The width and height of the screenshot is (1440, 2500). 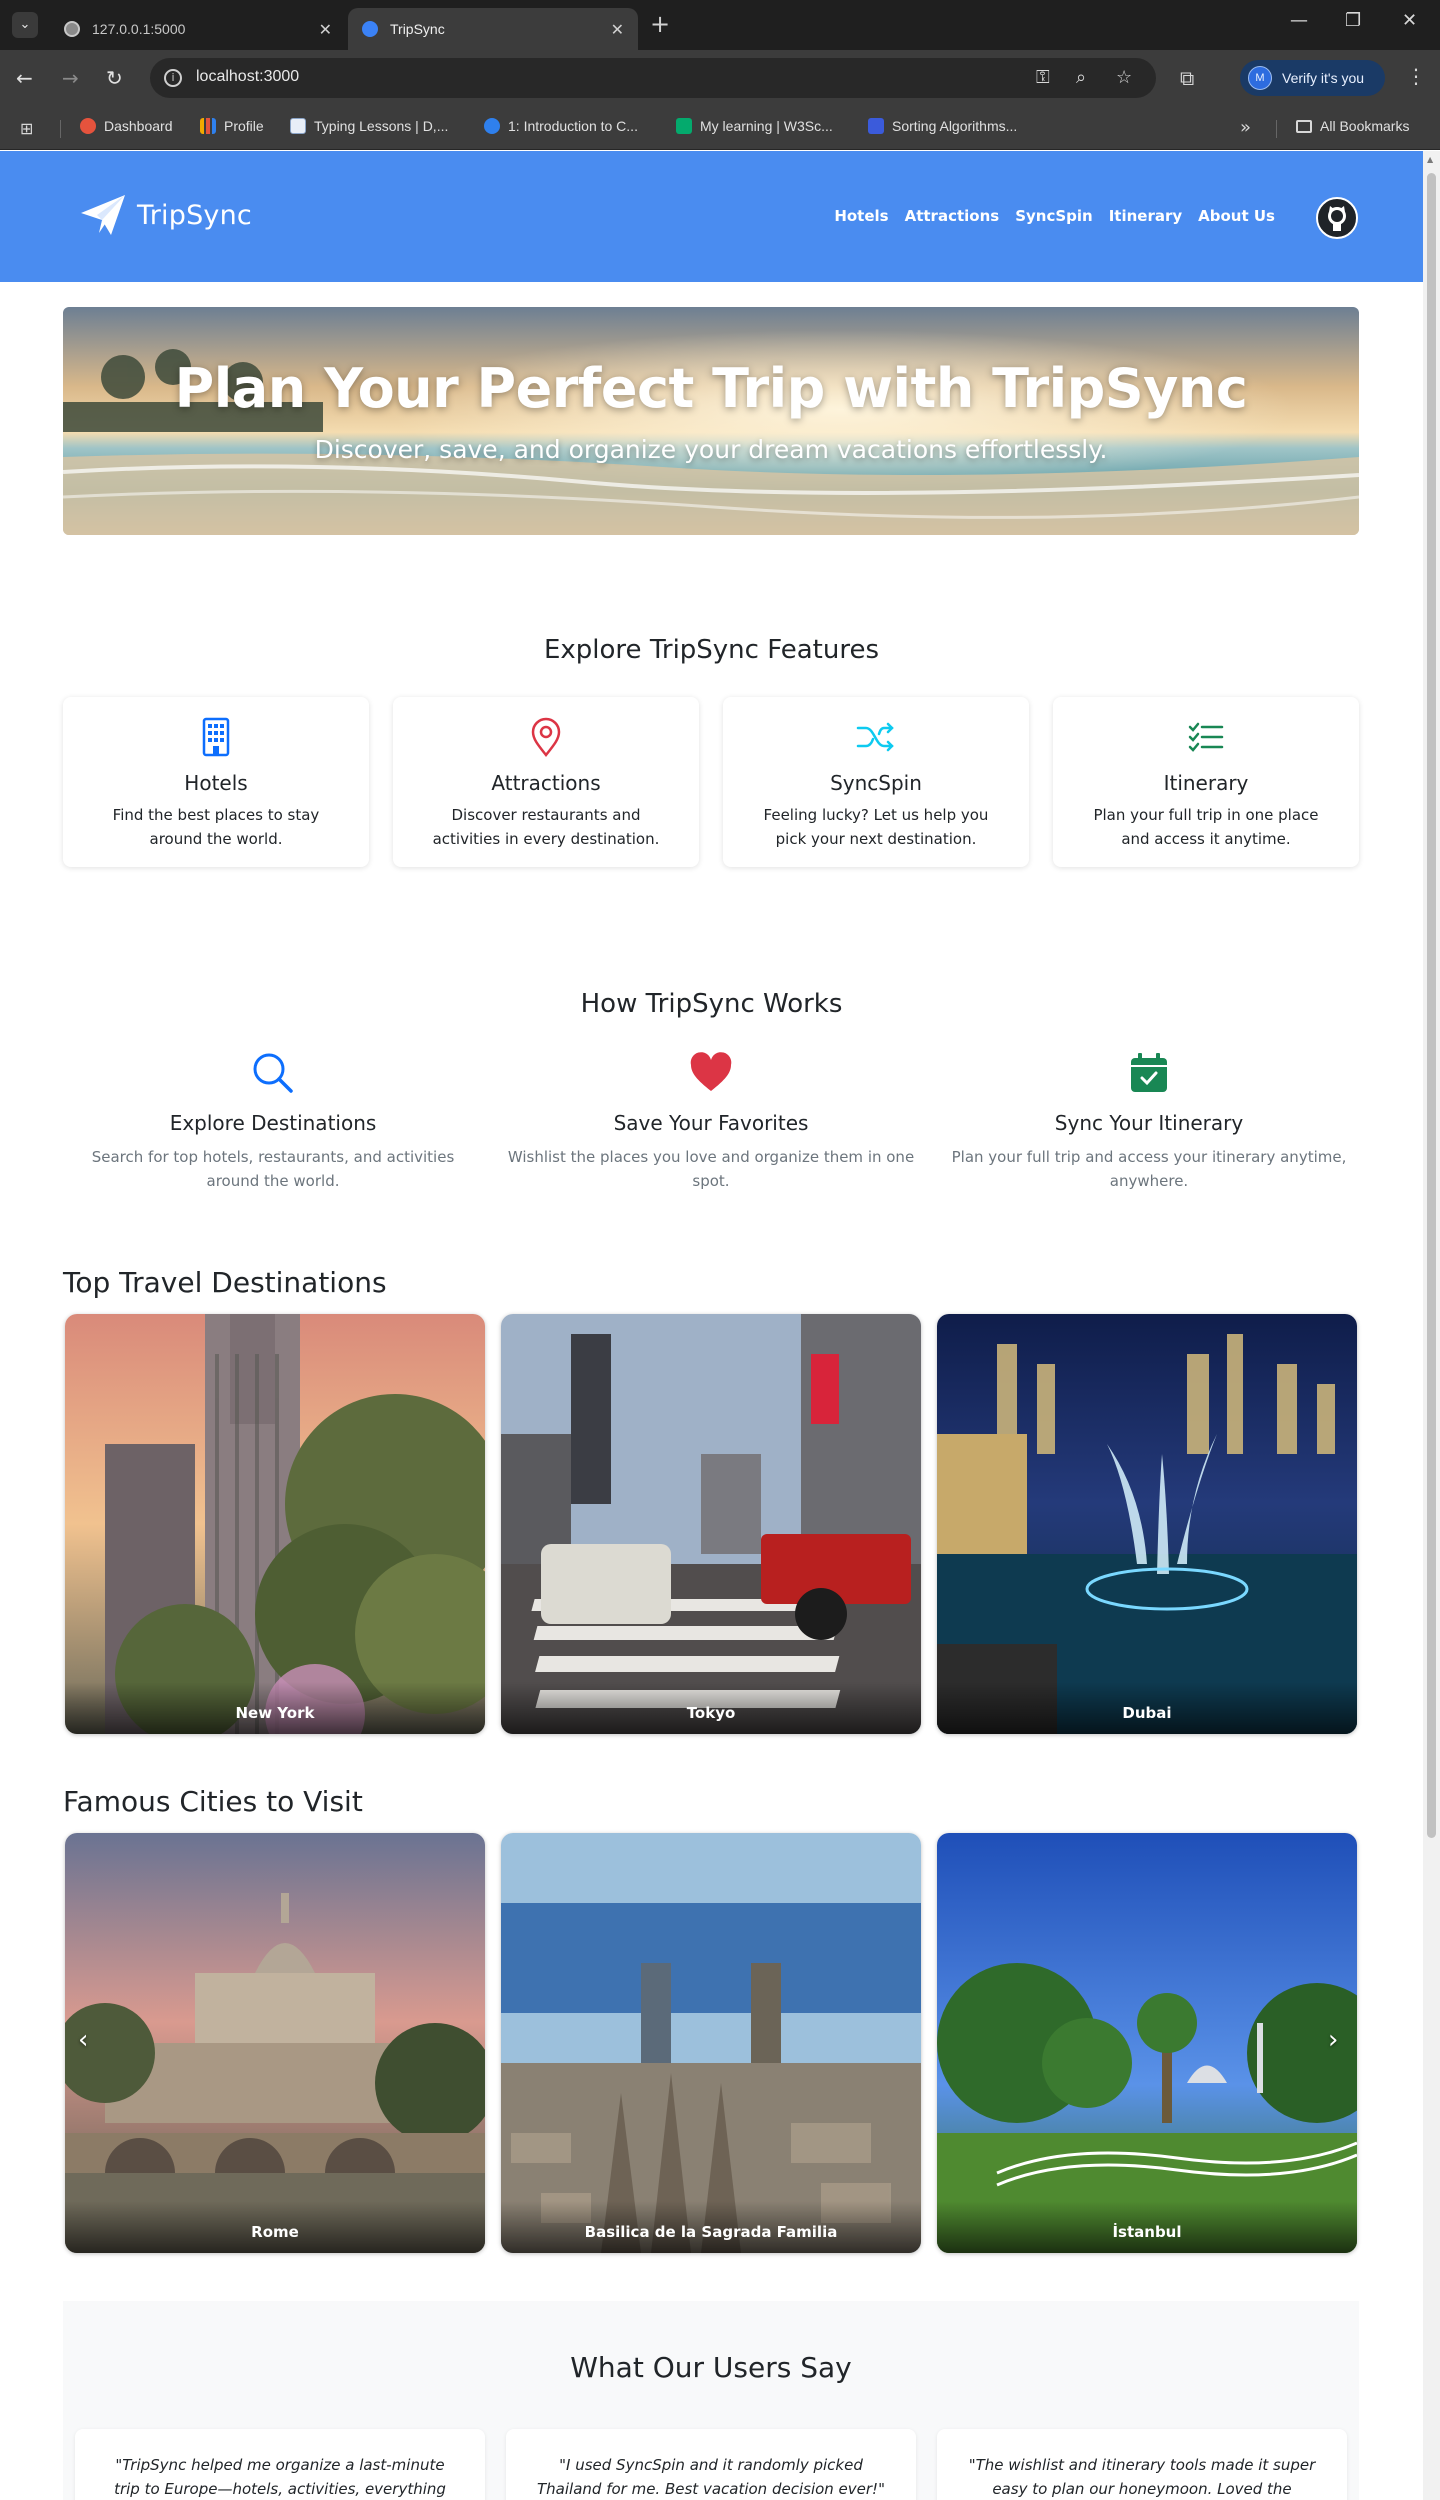 What do you see at coordinates (247, 77) in the screenshot?
I see `url-text: localhost:3000` at bounding box center [247, 77].